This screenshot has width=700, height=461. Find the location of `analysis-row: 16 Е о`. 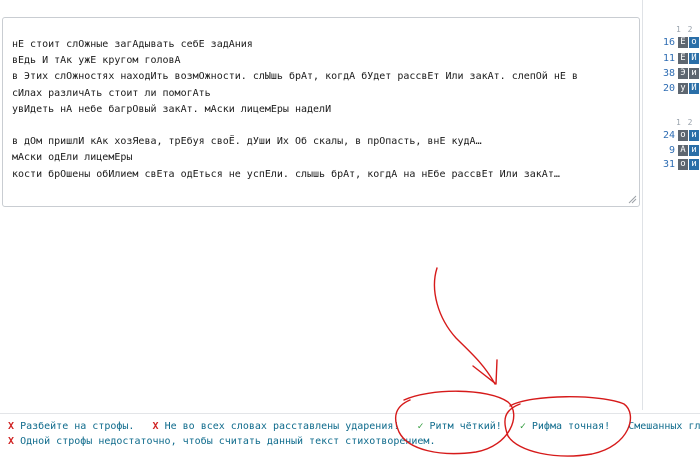

analysis-row: 16 Е о is located at coordinates (671, 42).